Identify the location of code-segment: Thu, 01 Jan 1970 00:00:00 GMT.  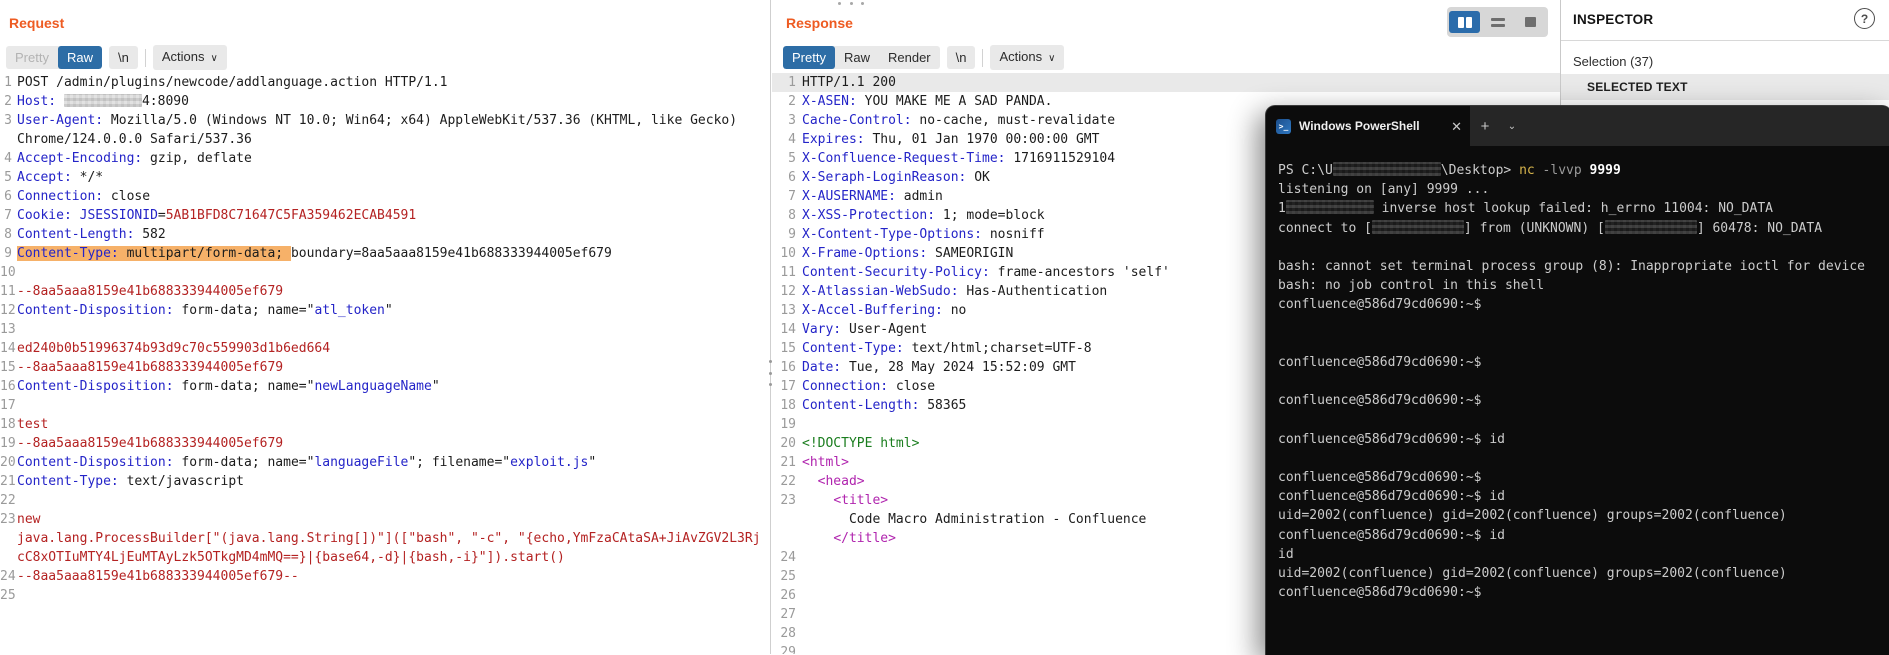
(982, 139).